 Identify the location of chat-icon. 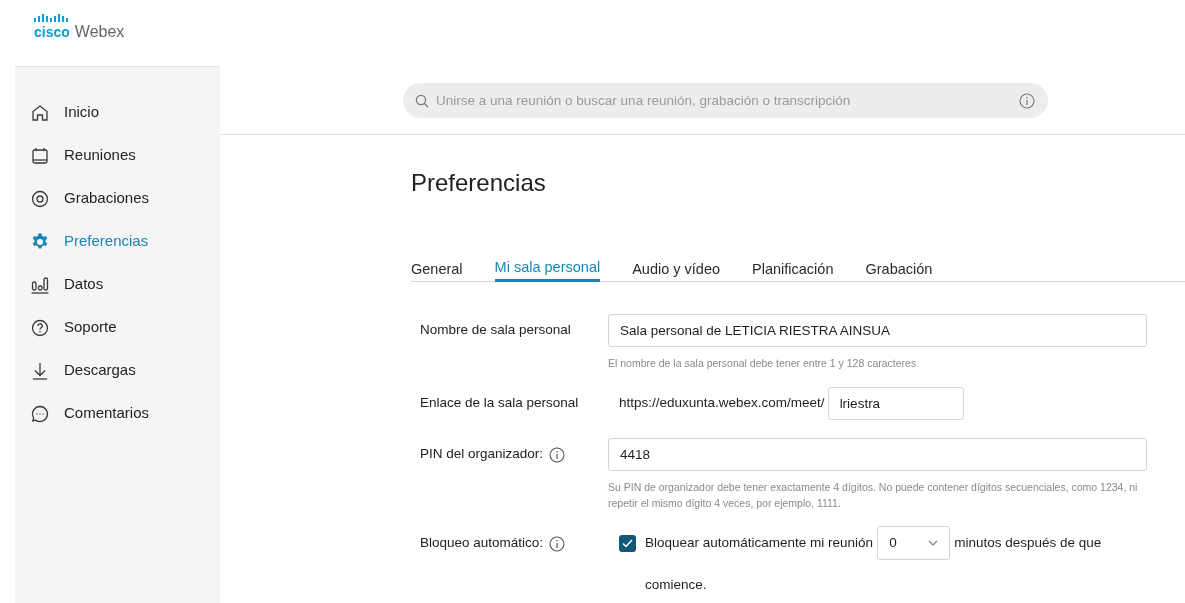
(40, 413).